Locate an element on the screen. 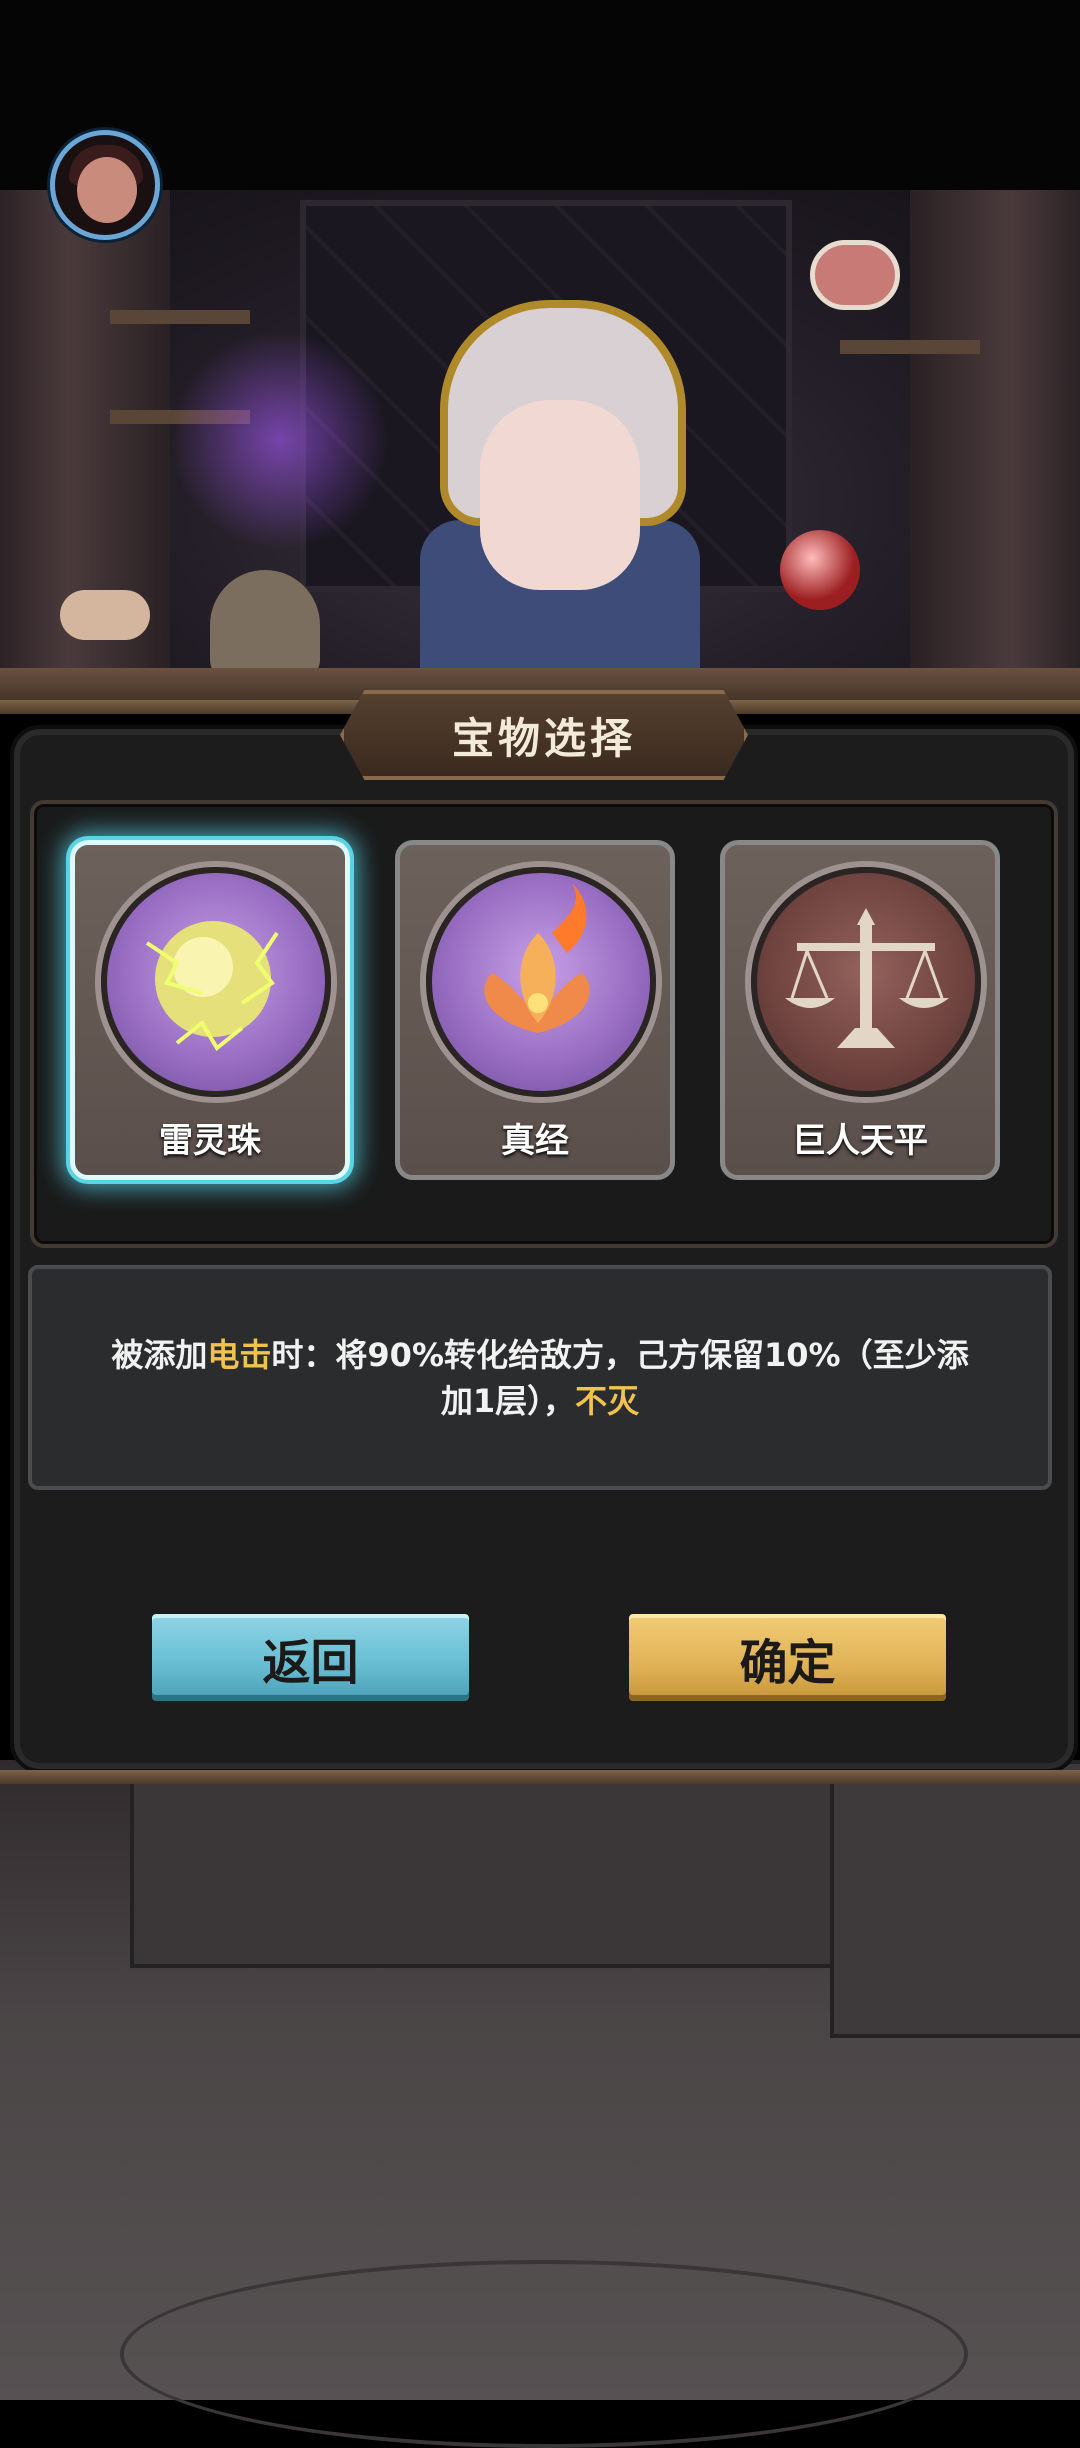 Image resolution: width=1080 pixels, height=2448 pixels. flame-lotus-icon is located at coordinates (537, 958).